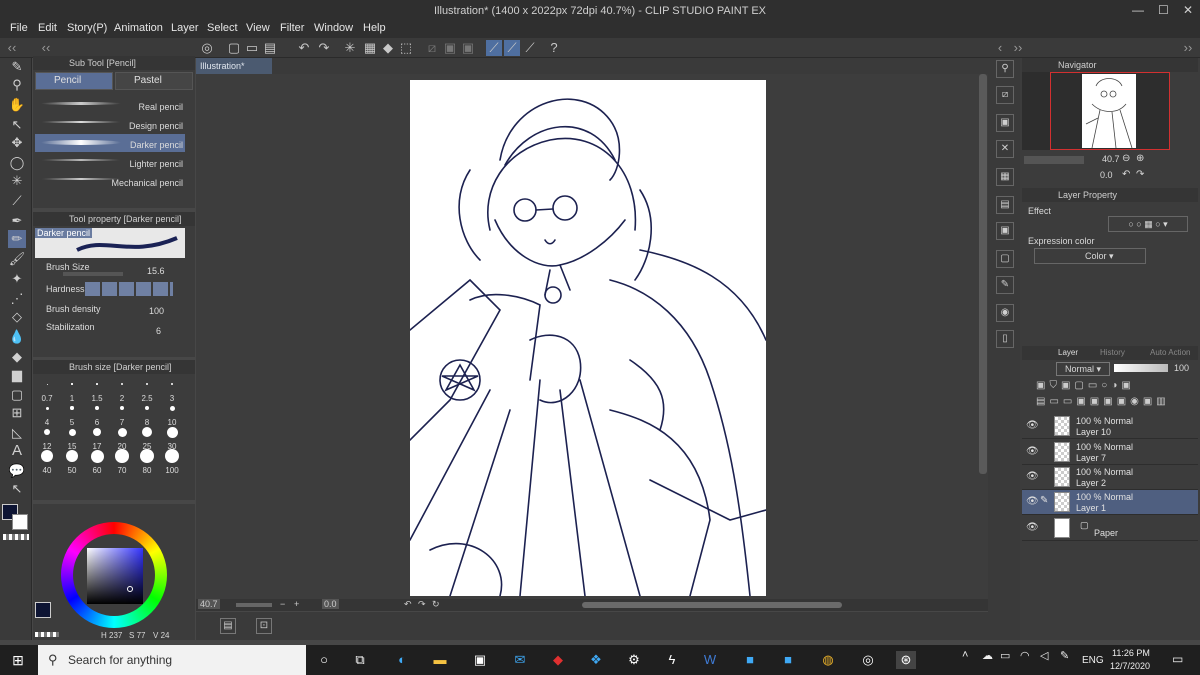  I want to click on main-color-mini, so click(43, 610).